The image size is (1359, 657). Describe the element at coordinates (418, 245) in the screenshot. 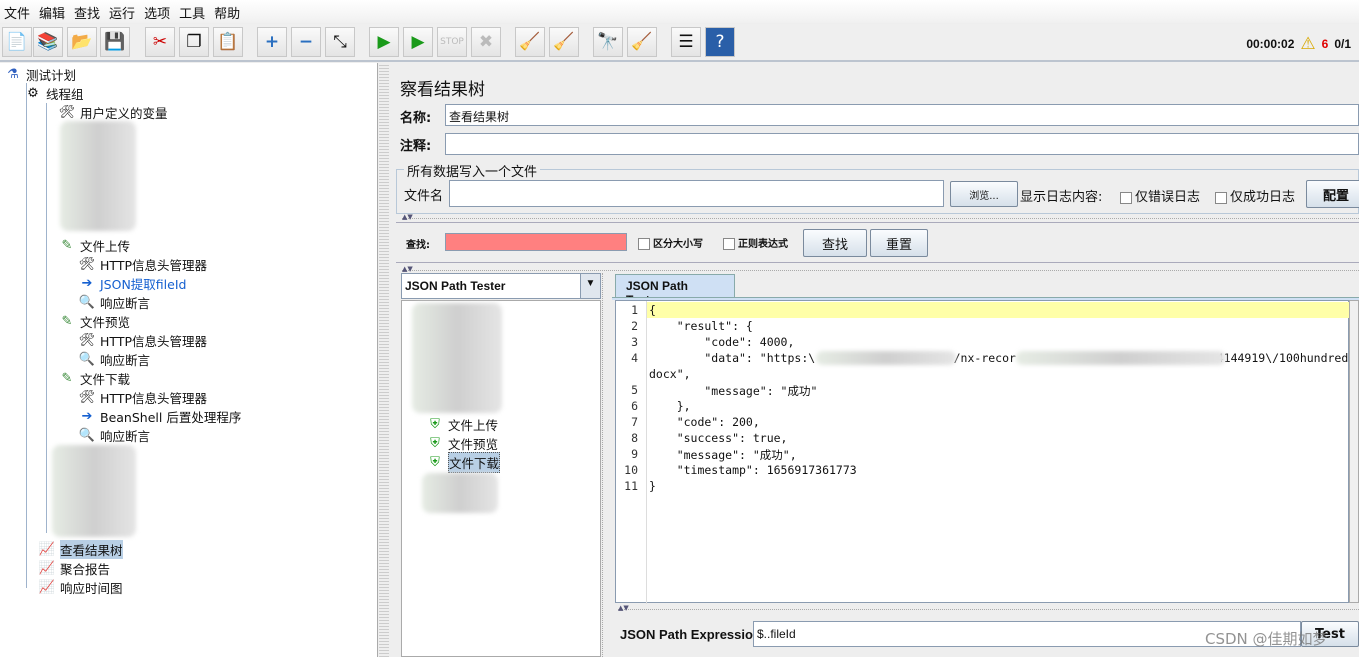

I see `search-label: 查找:` at that location.